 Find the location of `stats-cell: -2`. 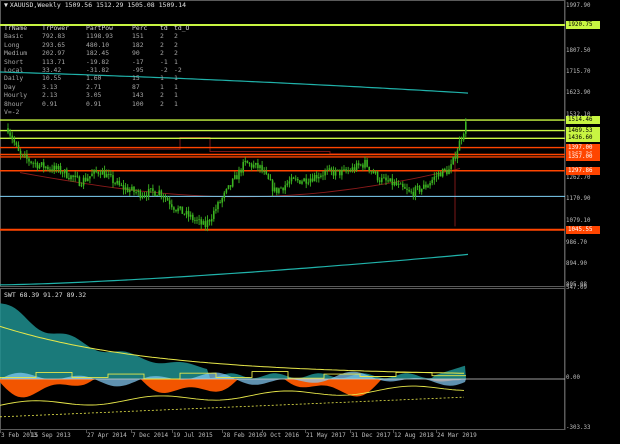

stats-cell: -2 is located at coordinates (178, 70).